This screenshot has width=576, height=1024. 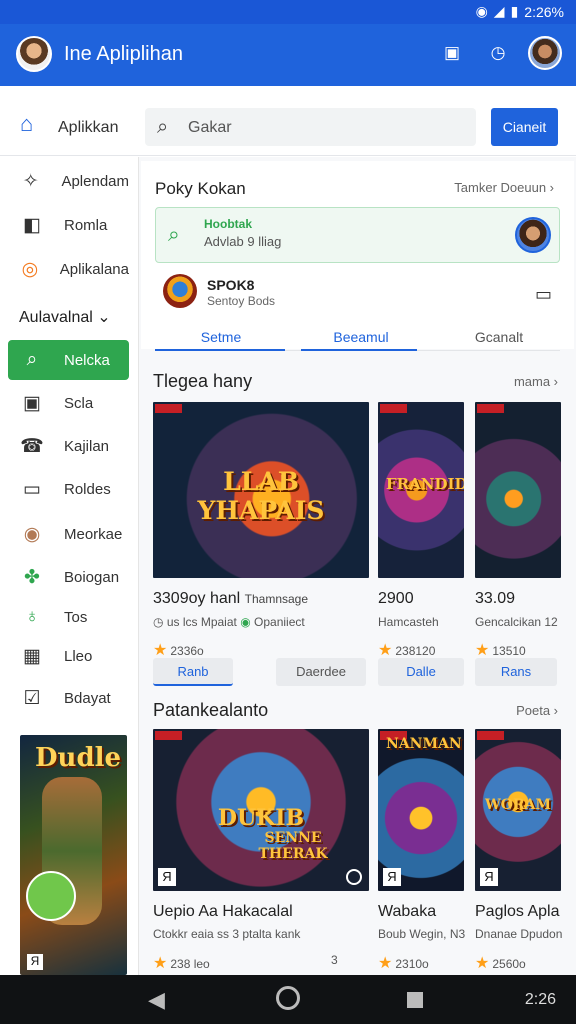 I want to click on sidebar-item-label: Bdayat, so click(x=87, y=698).